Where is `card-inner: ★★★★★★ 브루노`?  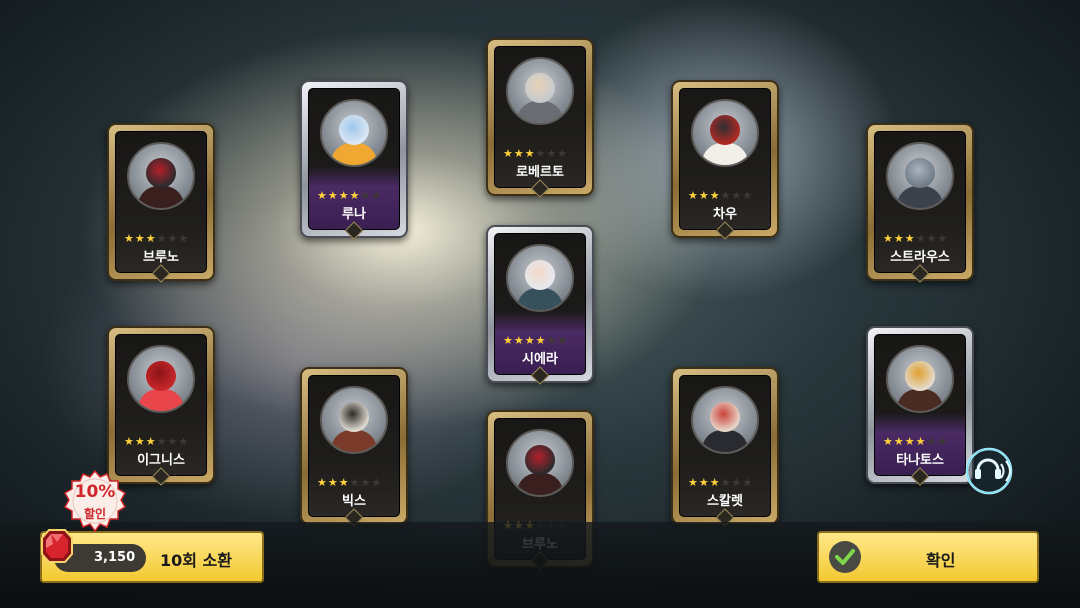
card-inner: ★★★★★★ 브루노 is located at coordinates (161, 207).